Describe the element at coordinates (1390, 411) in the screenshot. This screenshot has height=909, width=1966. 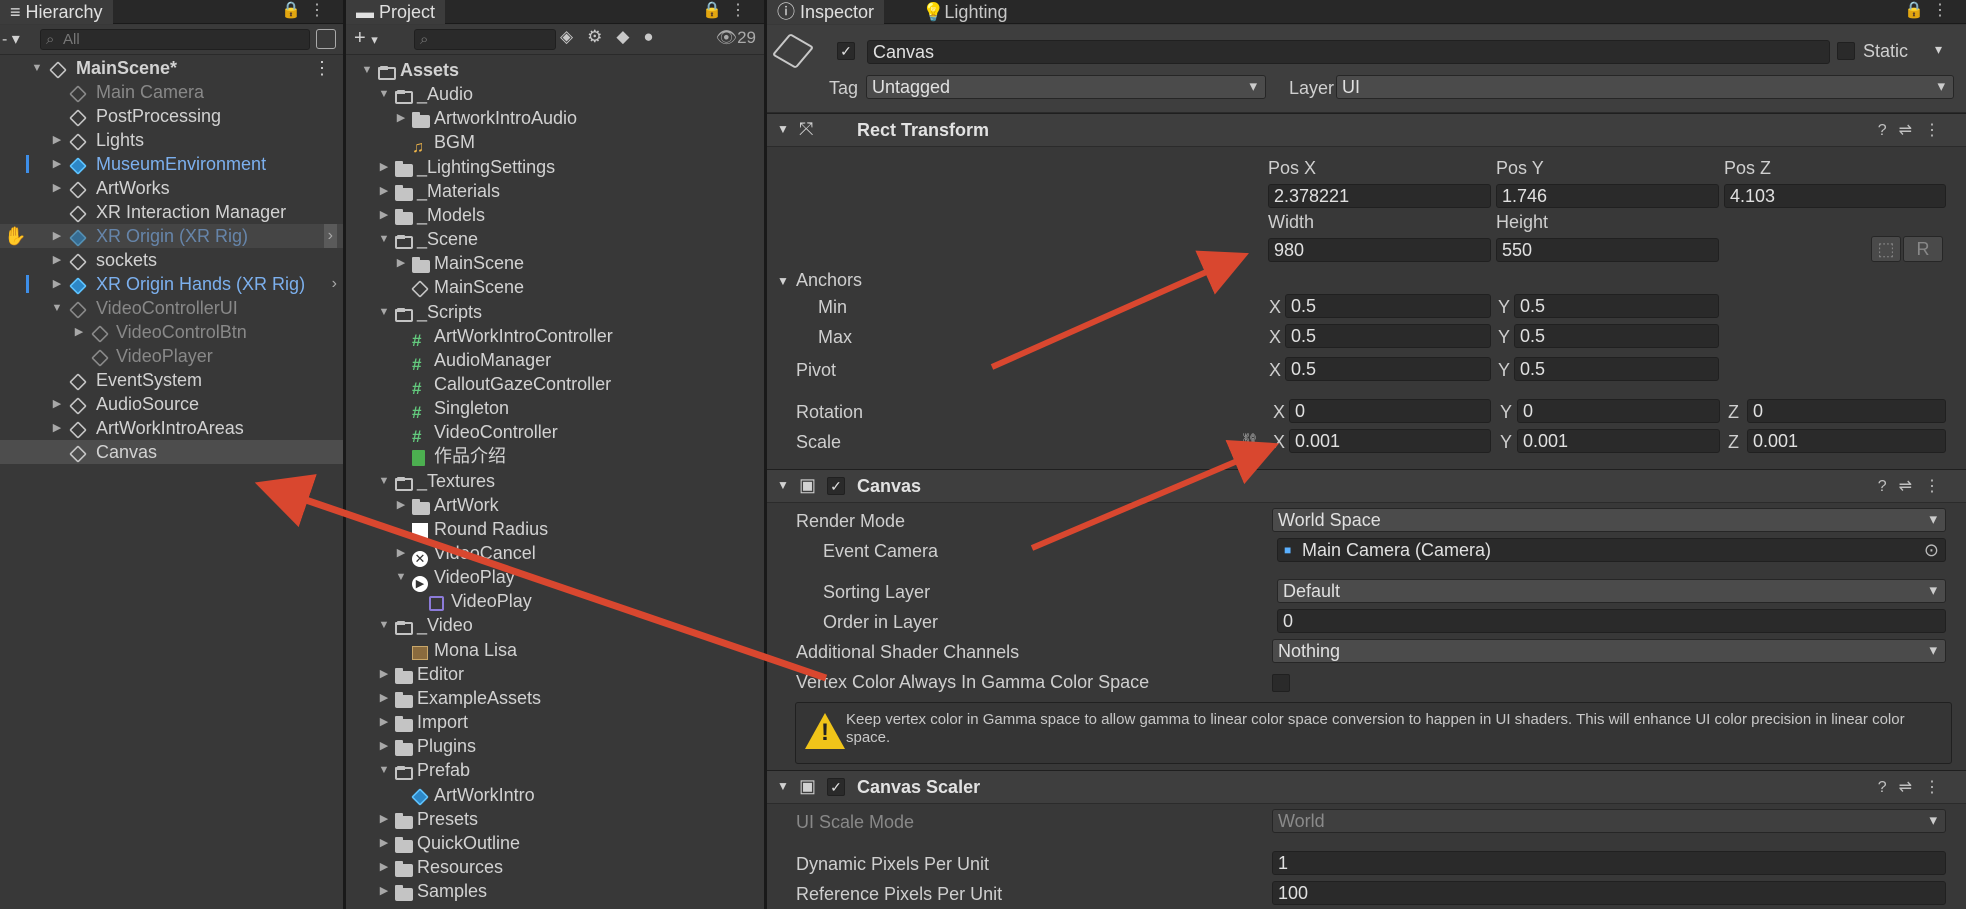
I see `rotation-x-input: 0` at that location.